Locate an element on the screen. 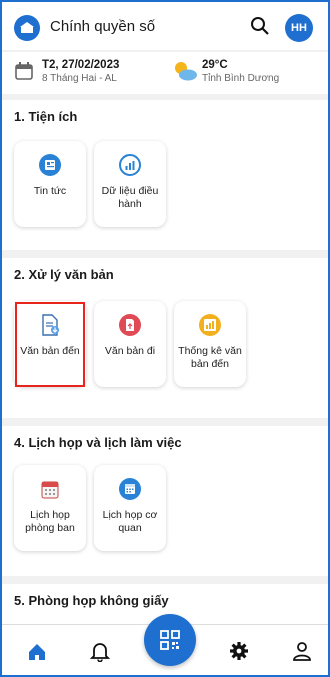 The width and height of the screenshot is (330, 677). weather-partly-cloudy-icon is located at coordinates (186, 71).